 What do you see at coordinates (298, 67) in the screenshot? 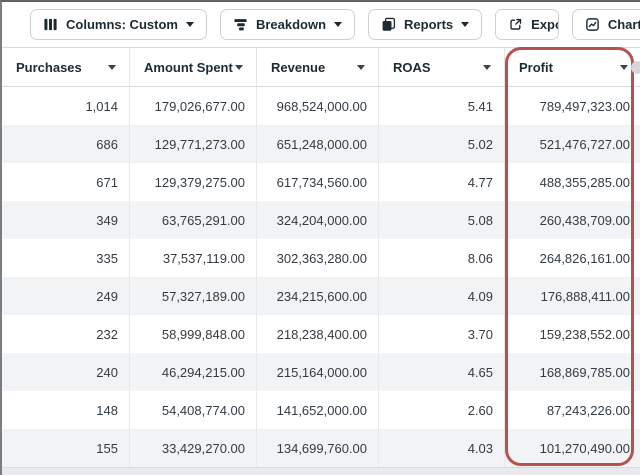
I see `header-label: Revenue` at bounding box center [298, 67].